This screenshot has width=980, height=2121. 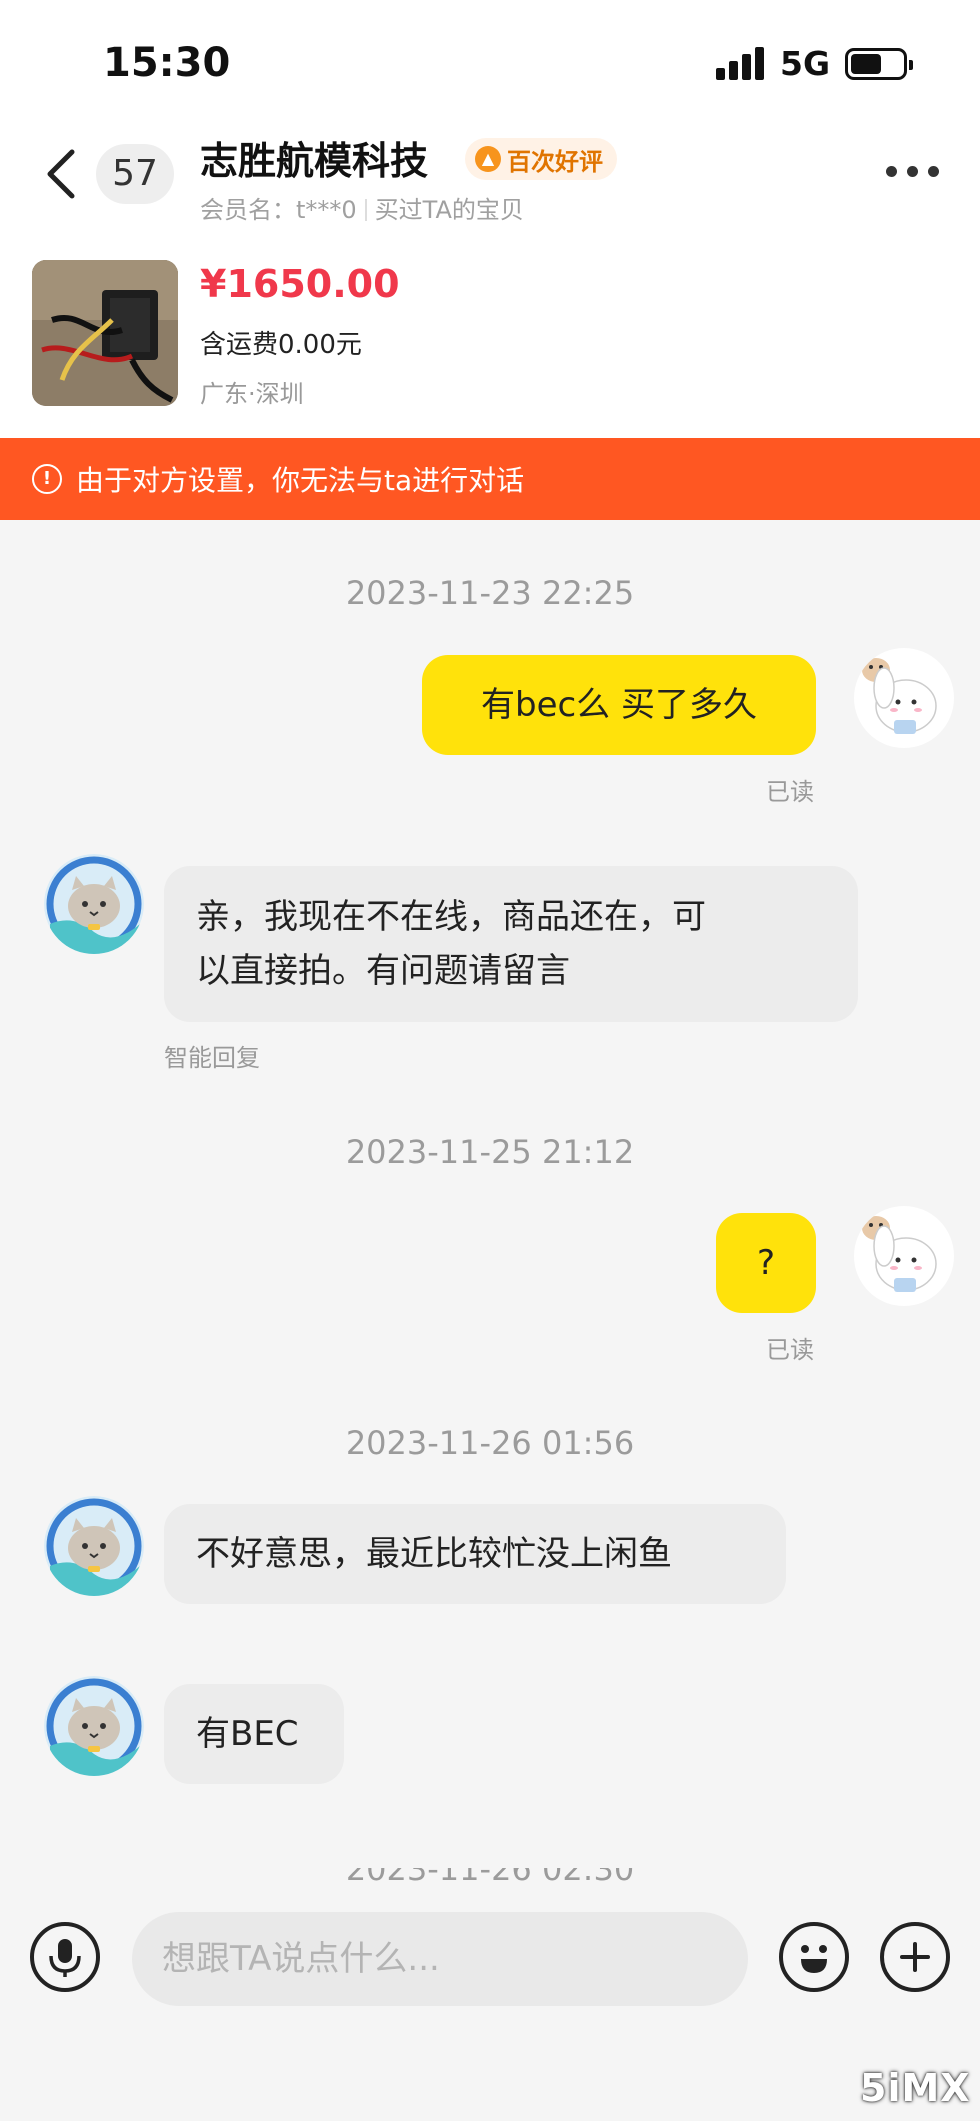 I want to click on voice-button, so click(x=65, y=1957).